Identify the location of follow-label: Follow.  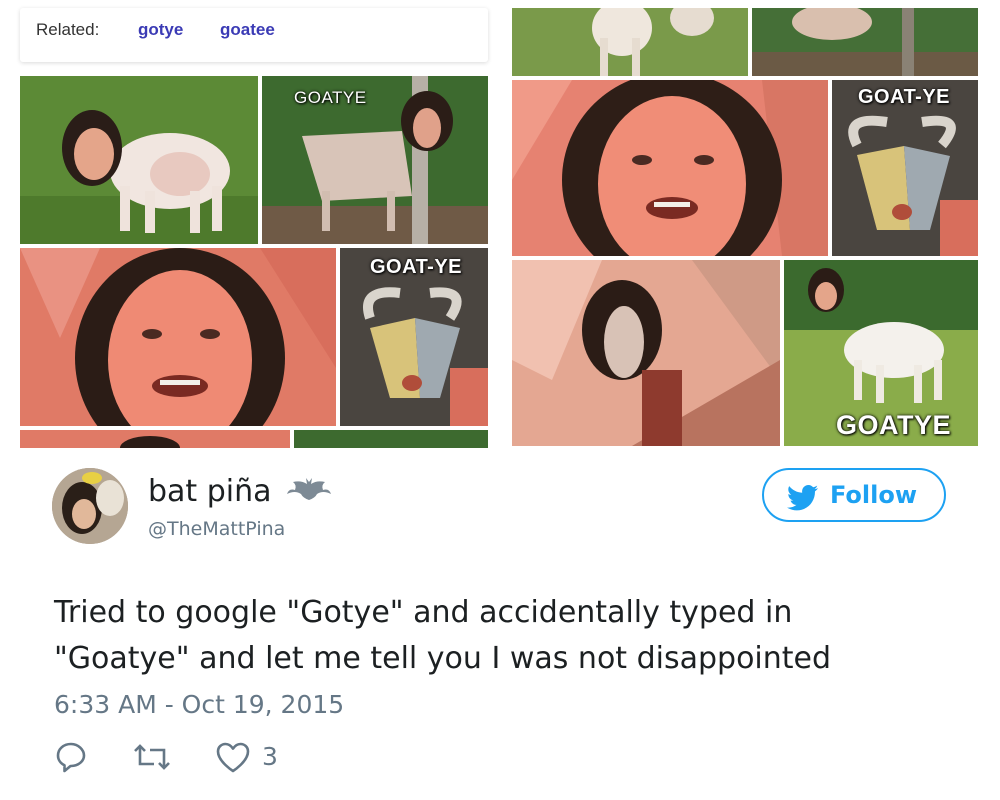
(874, 495).